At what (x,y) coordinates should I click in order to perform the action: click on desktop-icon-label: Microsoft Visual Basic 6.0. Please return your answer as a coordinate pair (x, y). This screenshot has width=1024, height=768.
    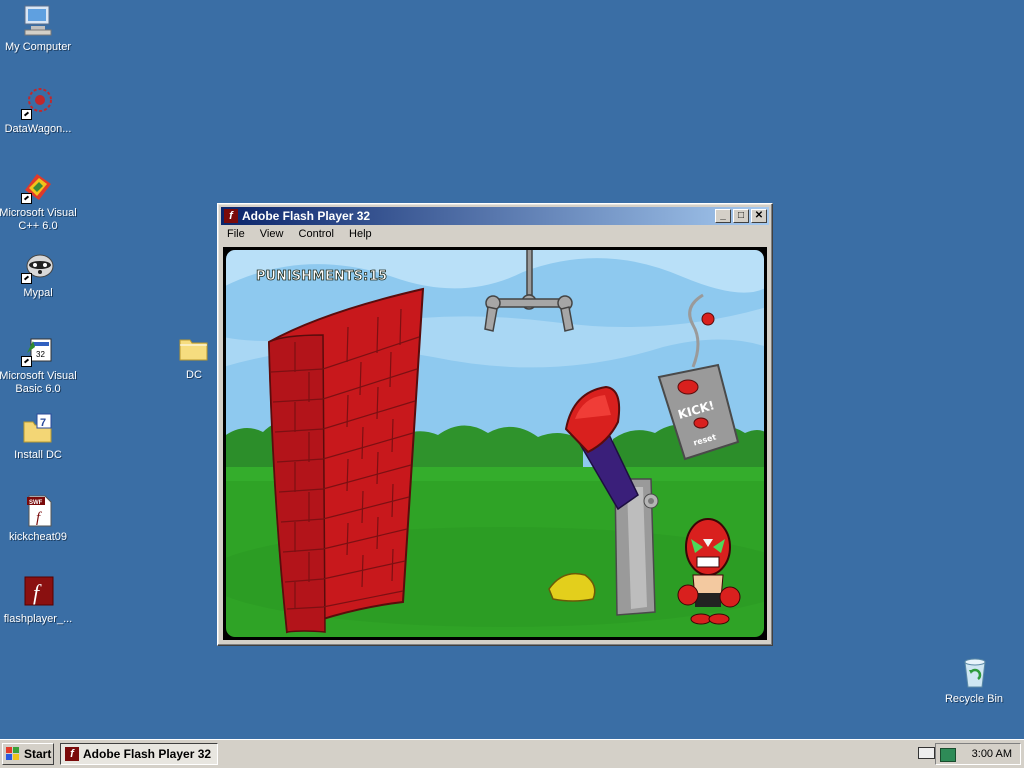
    Looking at the image, I should click on (38, 382).